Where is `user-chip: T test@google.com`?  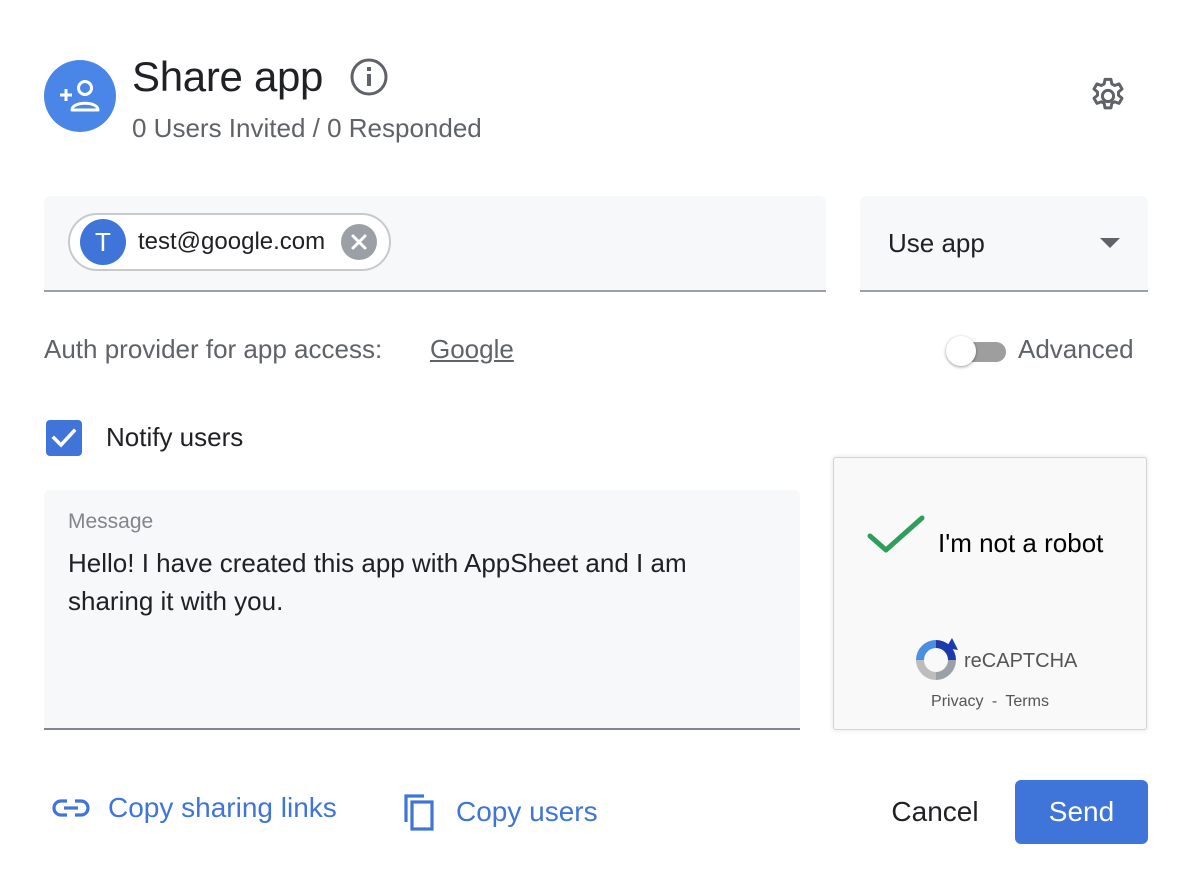 user-chip: T test@google.com is located at coordinates (230, 242).